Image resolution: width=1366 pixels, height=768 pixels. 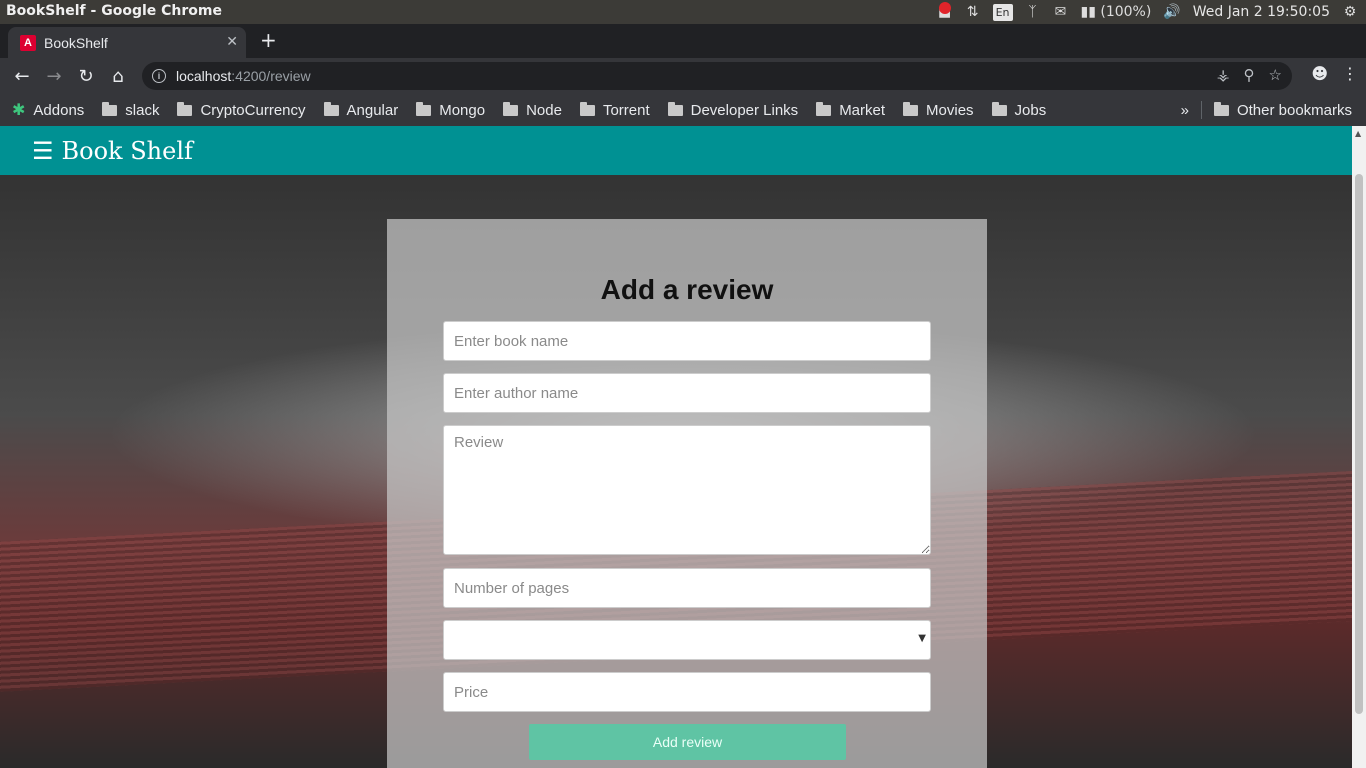 I want to click on keyboard-language-indicator: En, so click(x=1002, y=12).